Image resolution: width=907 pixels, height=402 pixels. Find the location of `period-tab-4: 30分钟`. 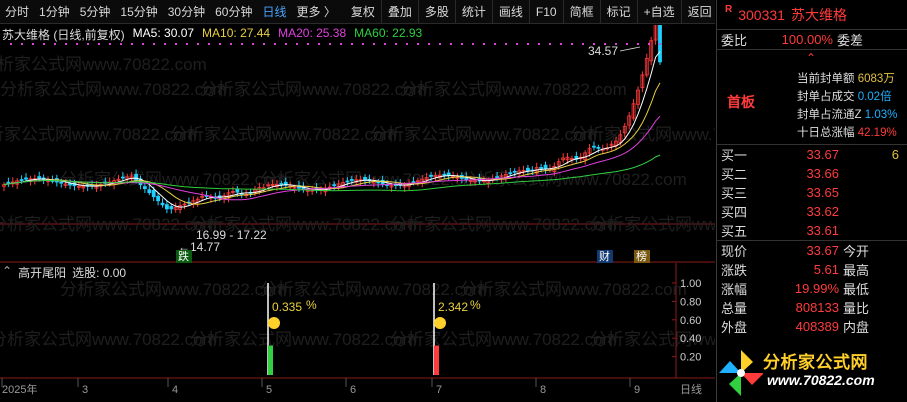

period-tab-4: 30分钟 is located at coordinates (186, 12).